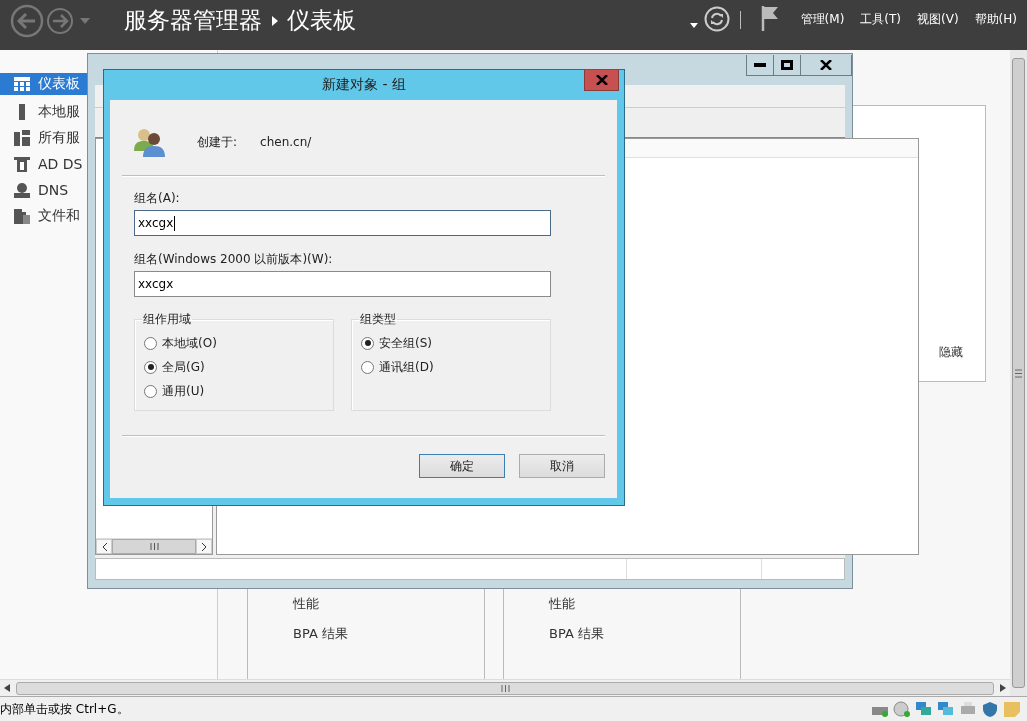  I want to click on dns-icon, so click(22, 190).